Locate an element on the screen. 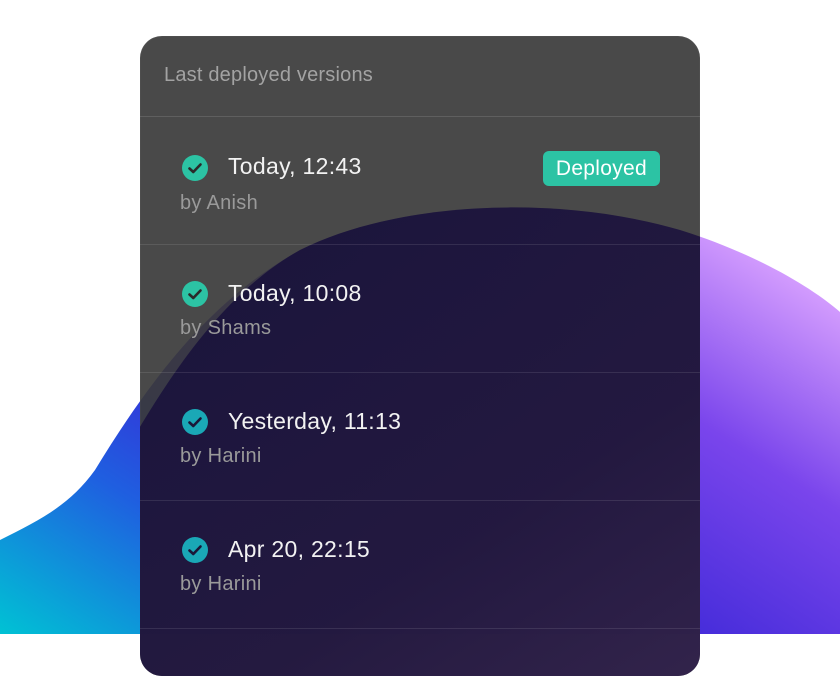 The image size is (840, 676). panel-title: Last deployed versions is located at coordinates (268, 75).